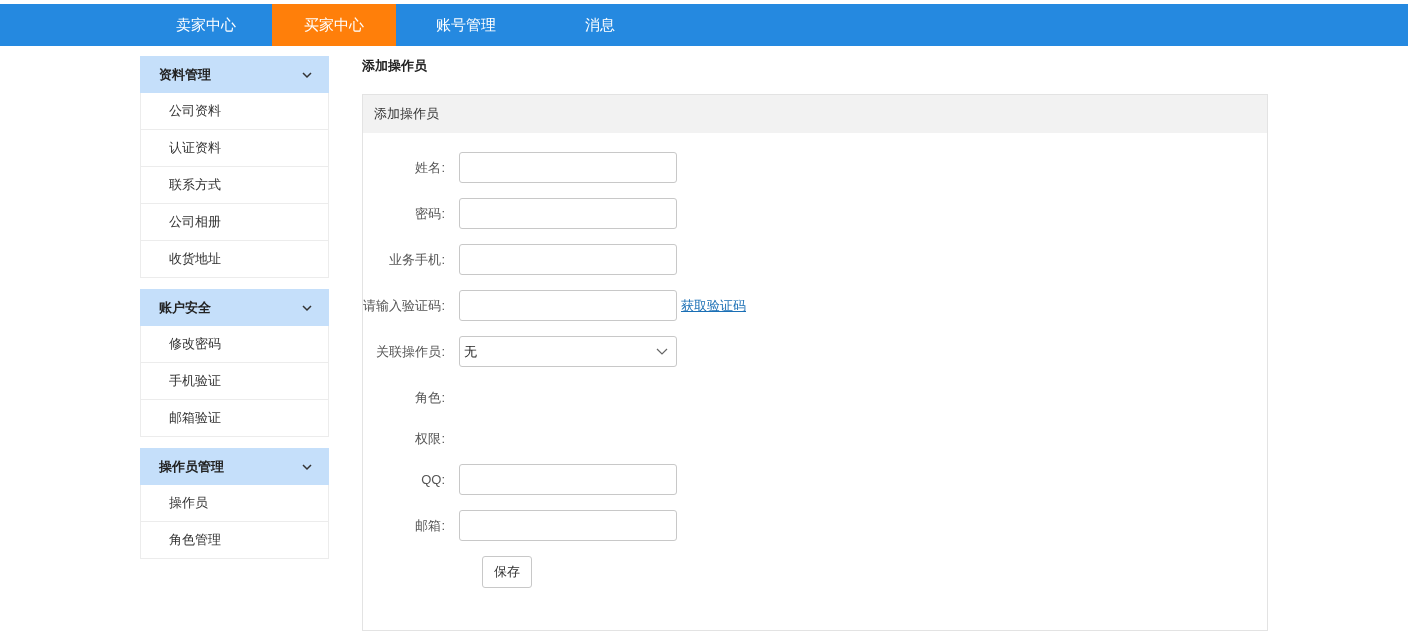 This screenshot has width=1408, height=640. Describe the element at coordinates (662, 351) in the screenshot. I see `chevron-icon` at that location.